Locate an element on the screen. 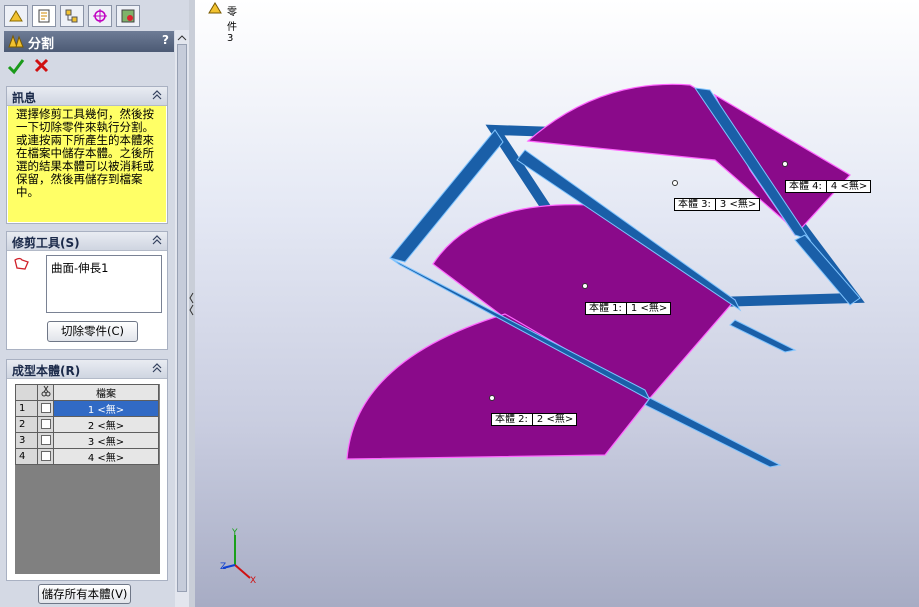  row-number: 4 is located at coordinates (26, 456).